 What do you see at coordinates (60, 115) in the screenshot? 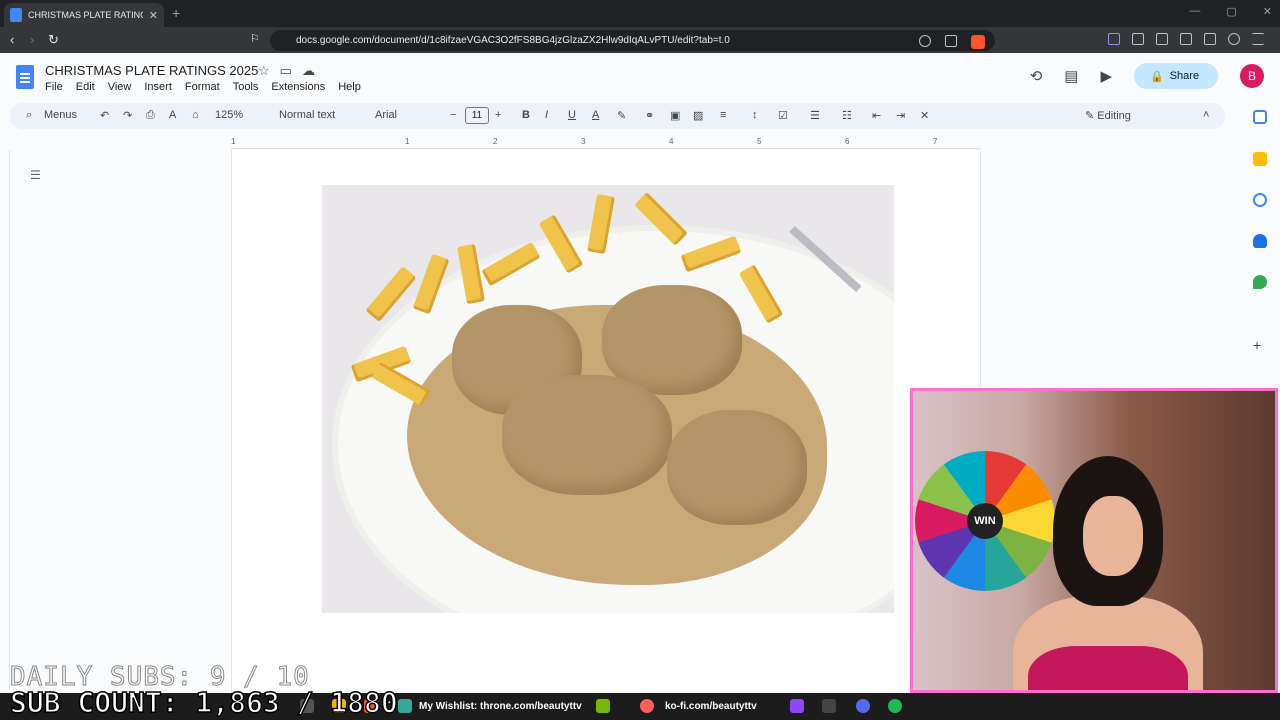
I see `search-menus-label: Menus` at bounding box center [60, 115].